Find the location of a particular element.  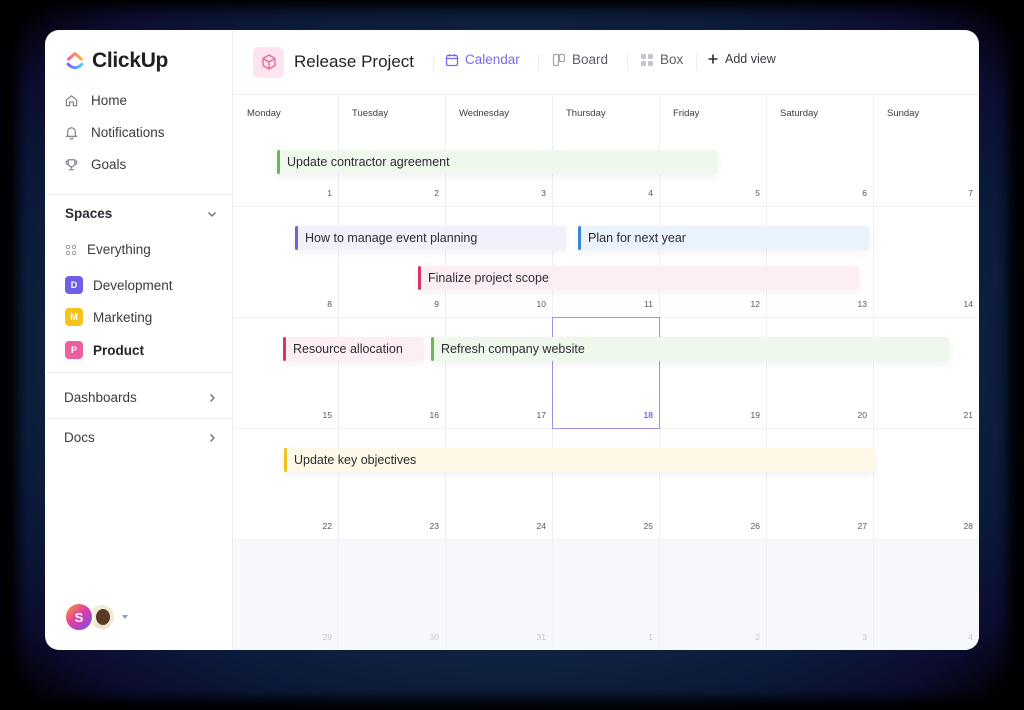

spaces-header: Spaces is located at coordinates (141, 213).